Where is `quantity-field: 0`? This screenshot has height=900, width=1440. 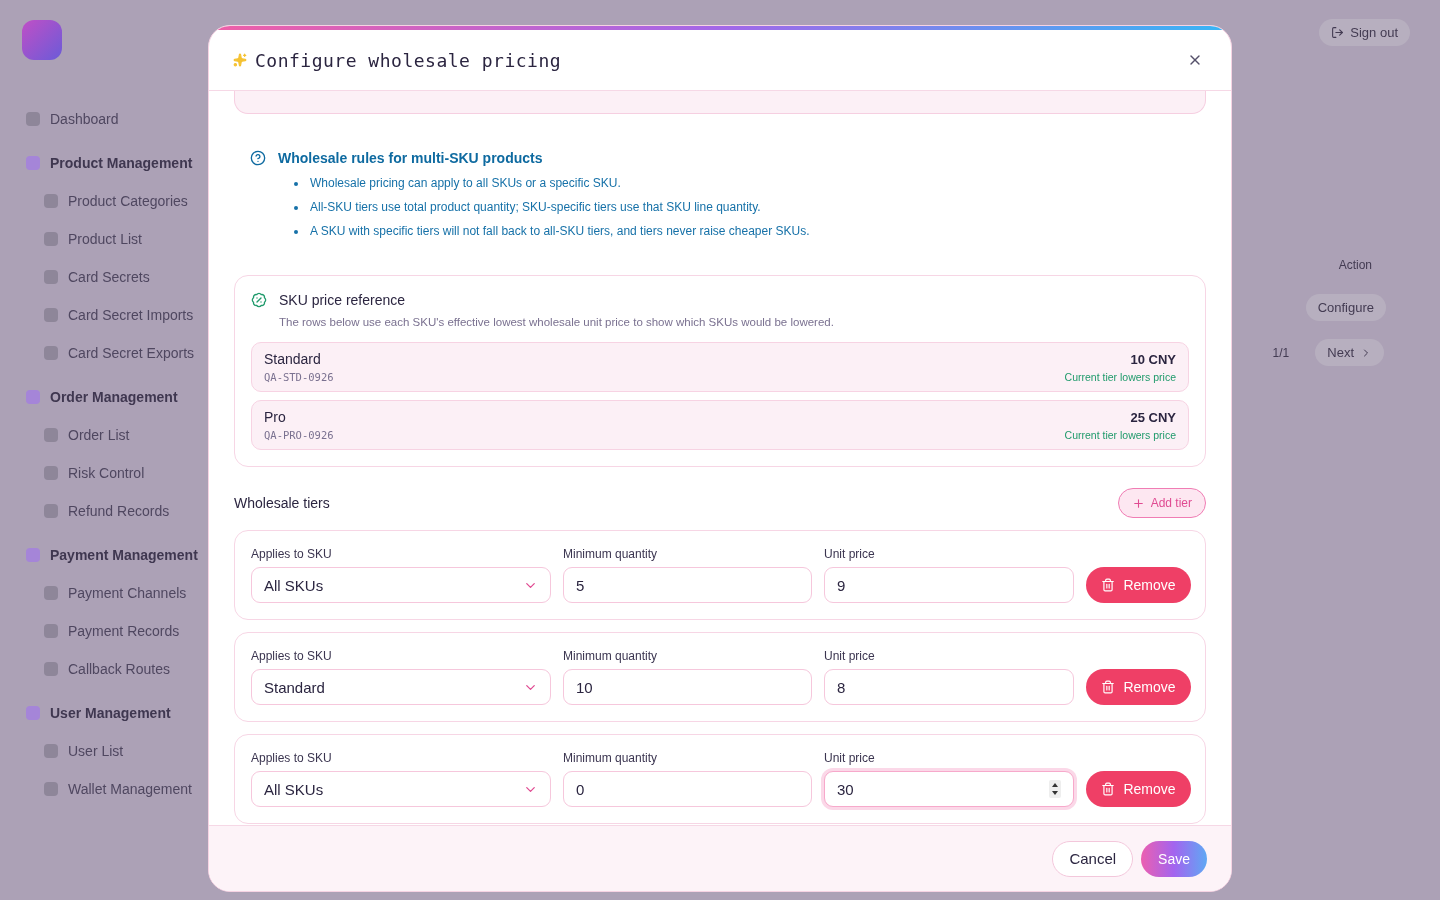
quantity-field: 0 is located at coordinates (687, 789).